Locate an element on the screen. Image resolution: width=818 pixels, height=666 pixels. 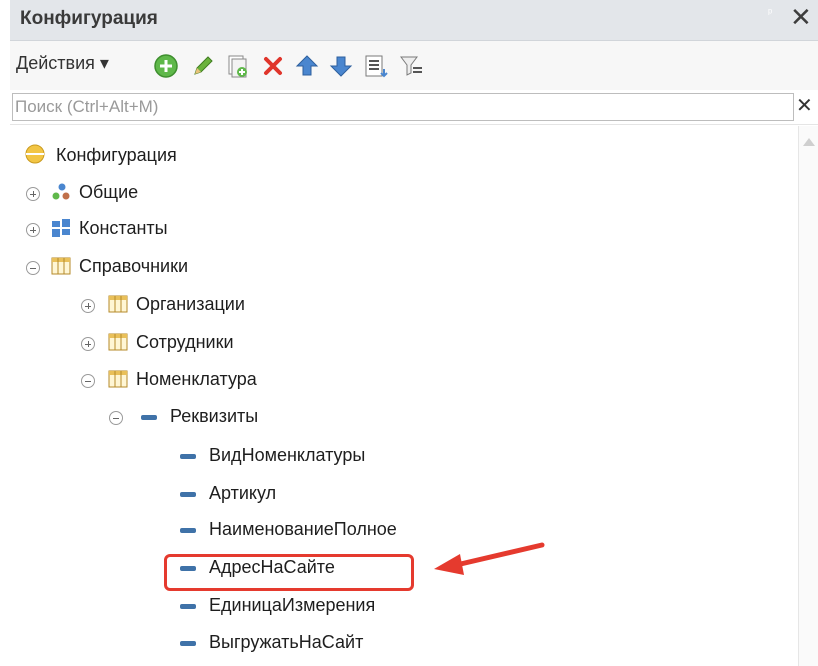
tree-item-requisites: Реквизиты is located at coordinates (400, 417).